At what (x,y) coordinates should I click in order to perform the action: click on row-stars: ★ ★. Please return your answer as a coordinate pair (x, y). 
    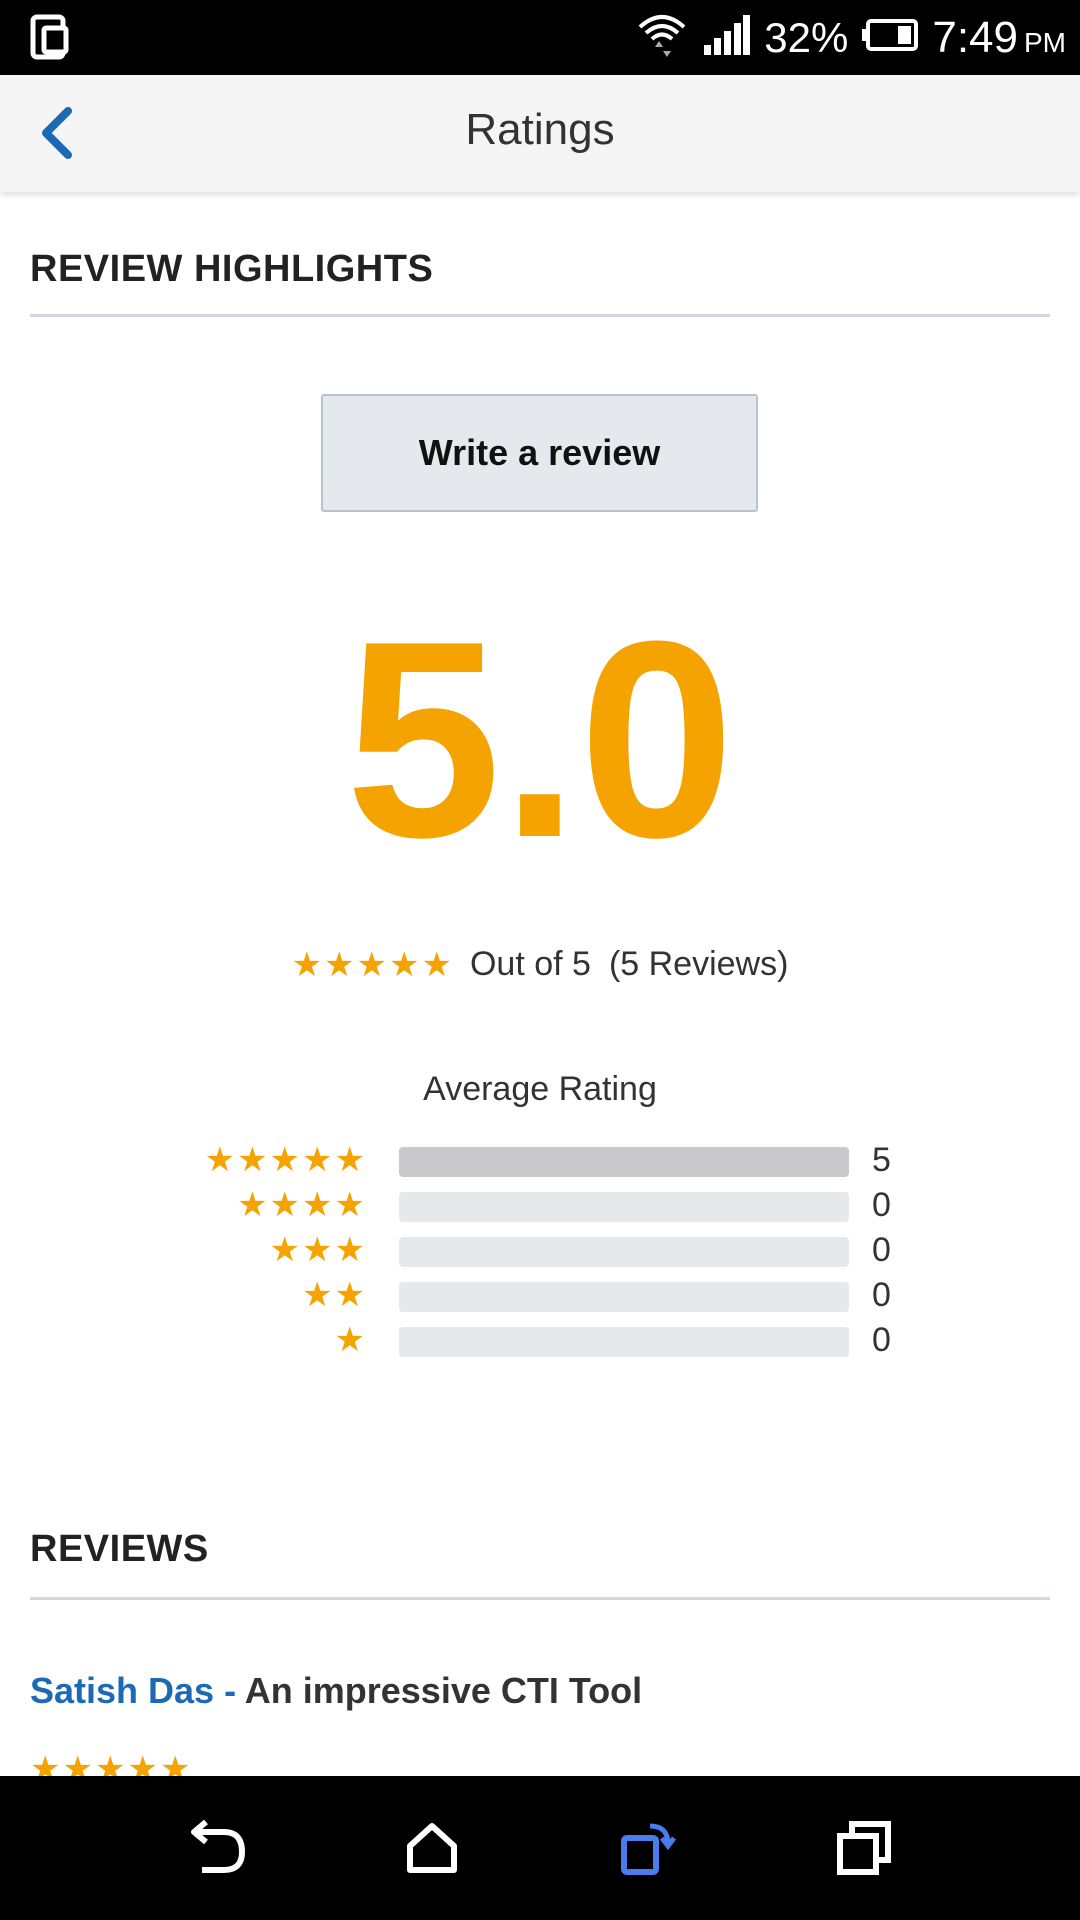
    Looking at the image, I should click on (333, 1295).